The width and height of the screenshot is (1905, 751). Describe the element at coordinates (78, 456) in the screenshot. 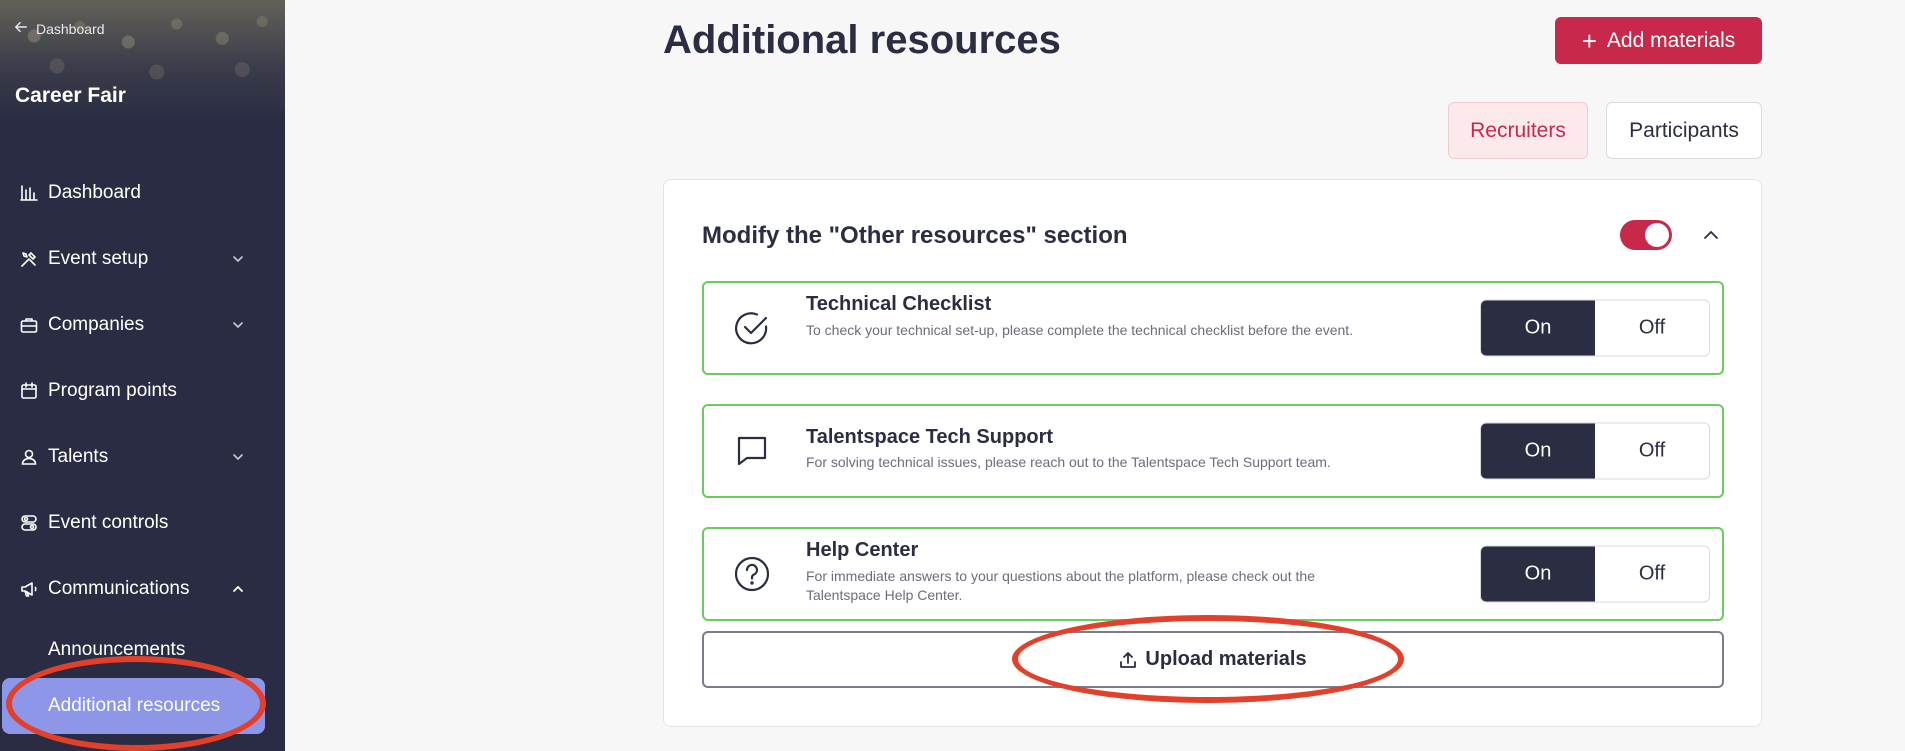

I see `sidebar-item-label: Talents` at that location.